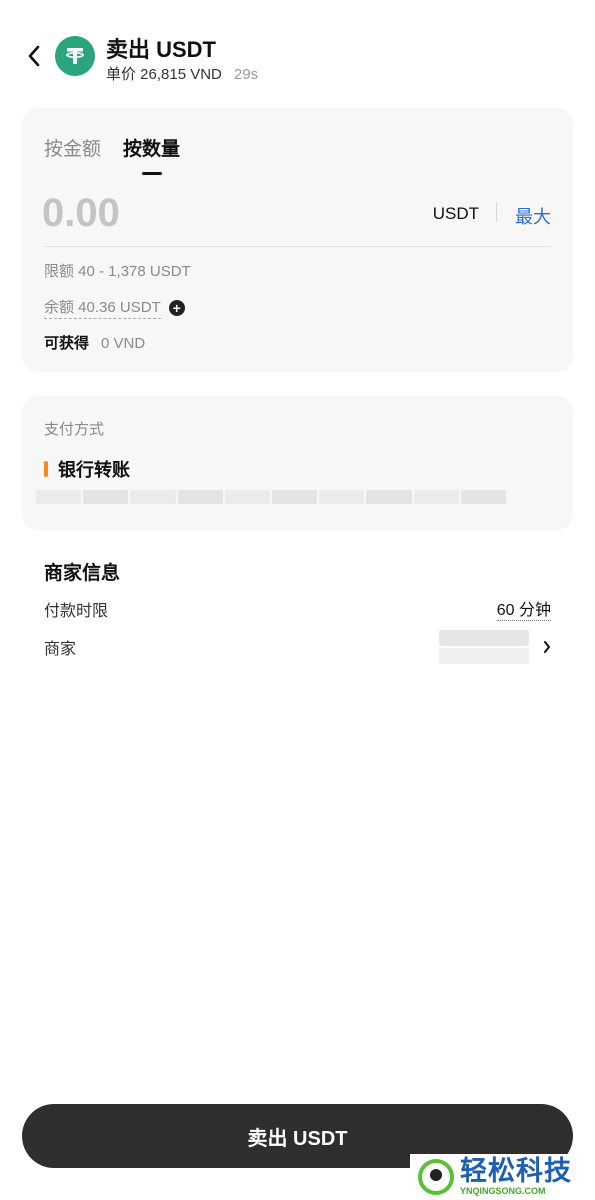  I want to click on watermark-sub: YNQINGSONG.COM, so click(503, 1191).